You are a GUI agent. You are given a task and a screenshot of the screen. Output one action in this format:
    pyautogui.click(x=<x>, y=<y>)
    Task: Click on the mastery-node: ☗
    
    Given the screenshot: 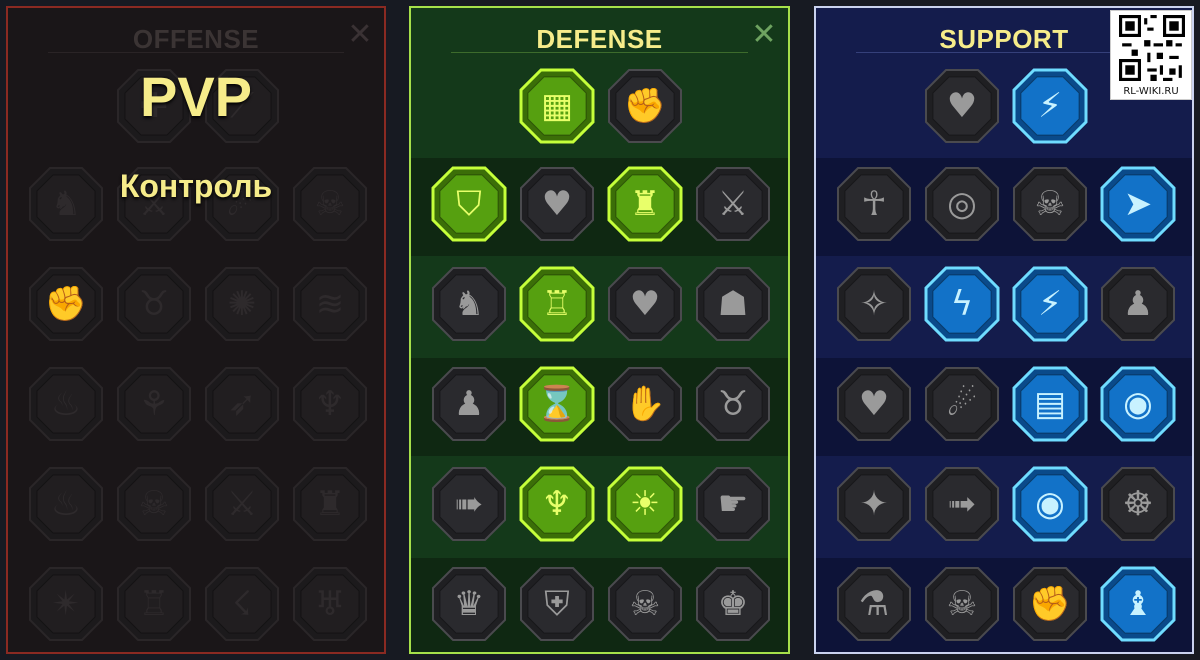 What is the action you would take?
    pyautogui.click(x=733, y=304)
    